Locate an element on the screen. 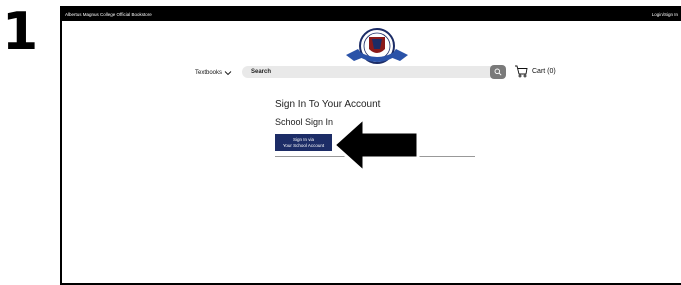 The image size is (681, 285). search-input: Search is located at coordinates (373, 72).